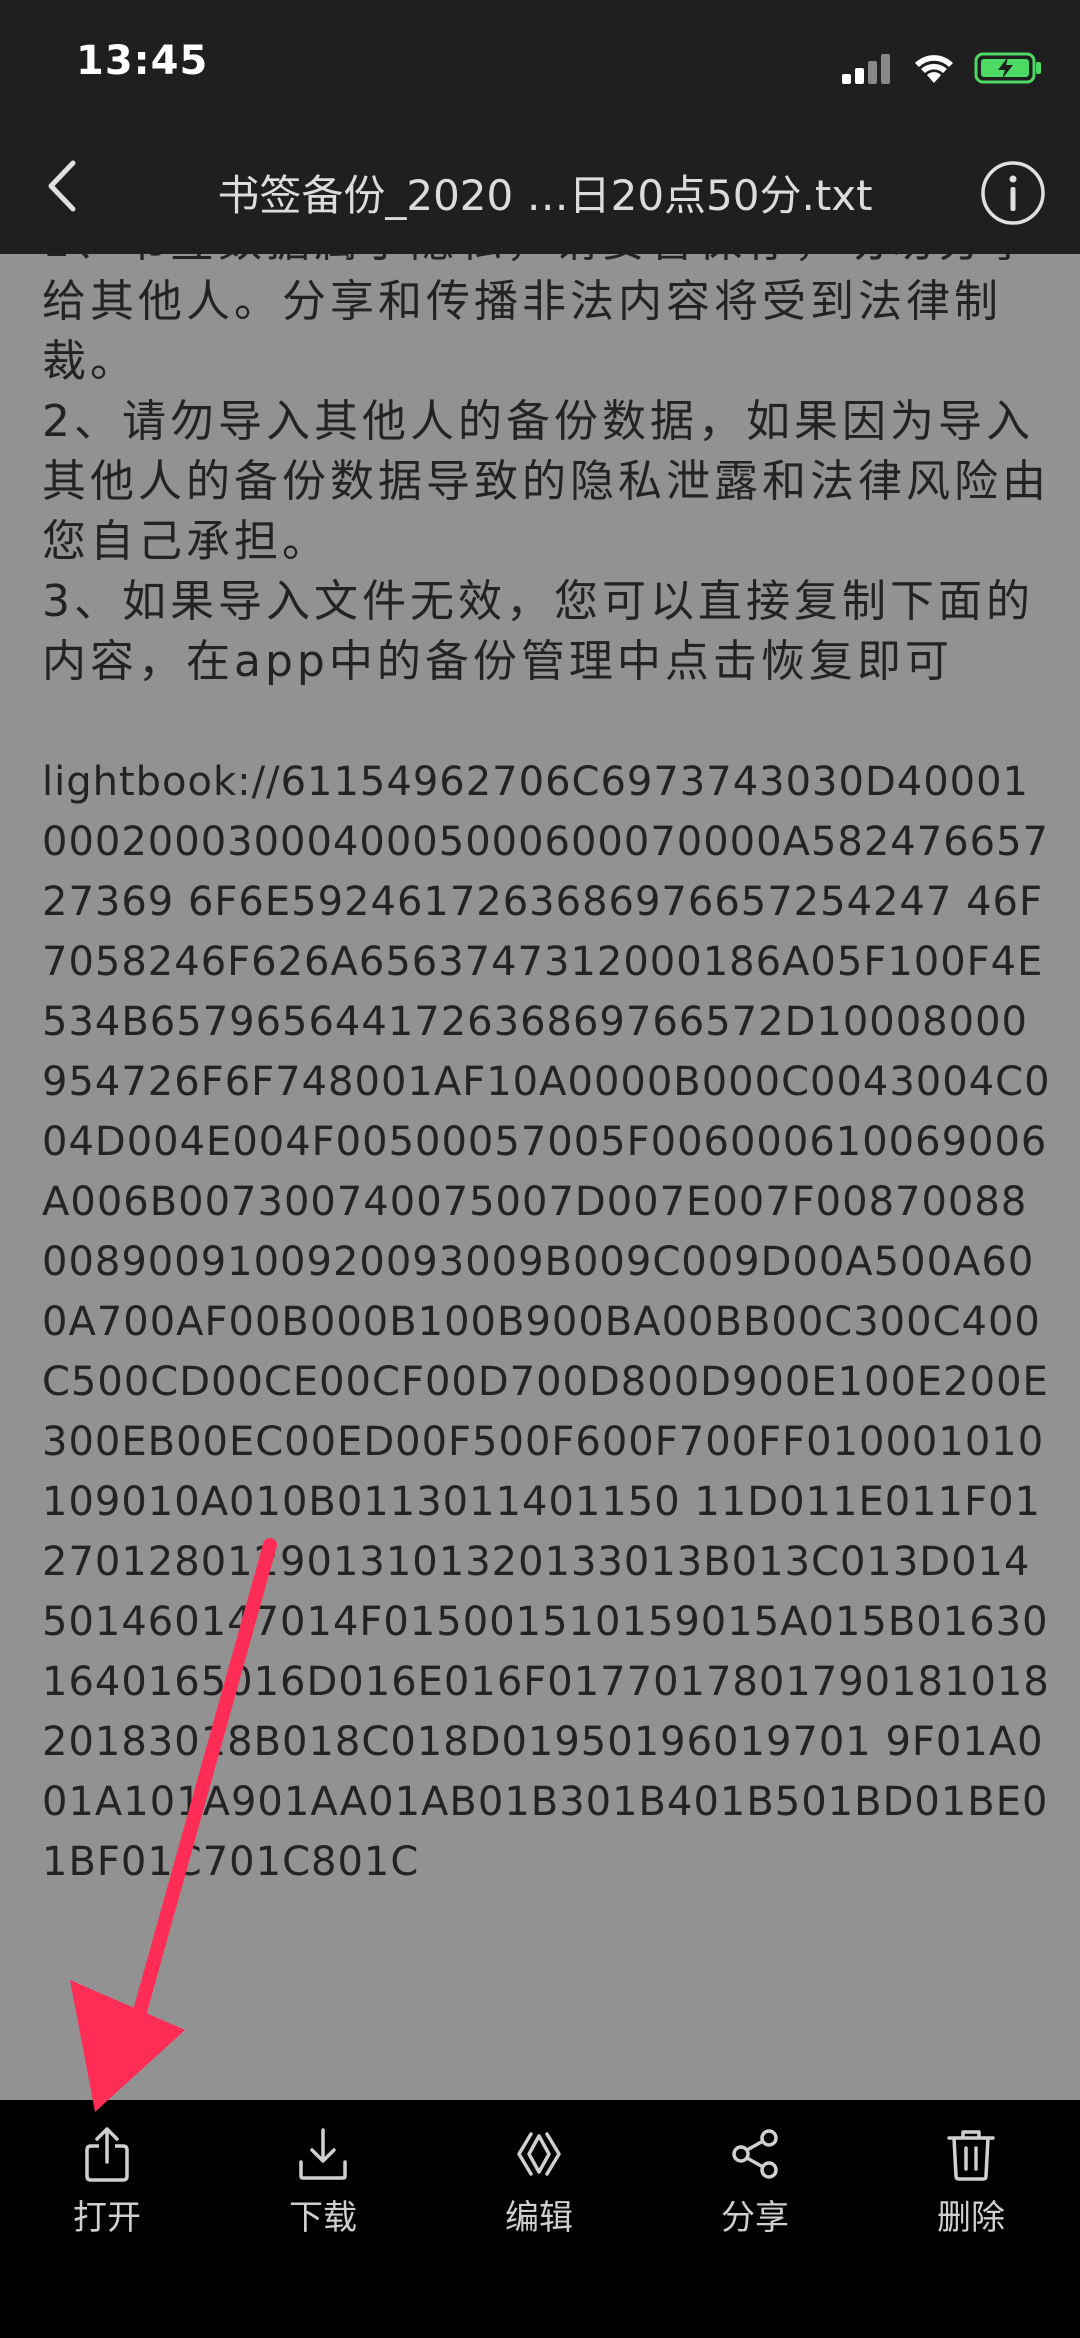 Image resolution: width=1080 pixels, height=2338 pixels. What do you see at coordinates (971, 2184) in the screenshot?
I see `delete-button: 删除` at bounding box center [971, 2184].